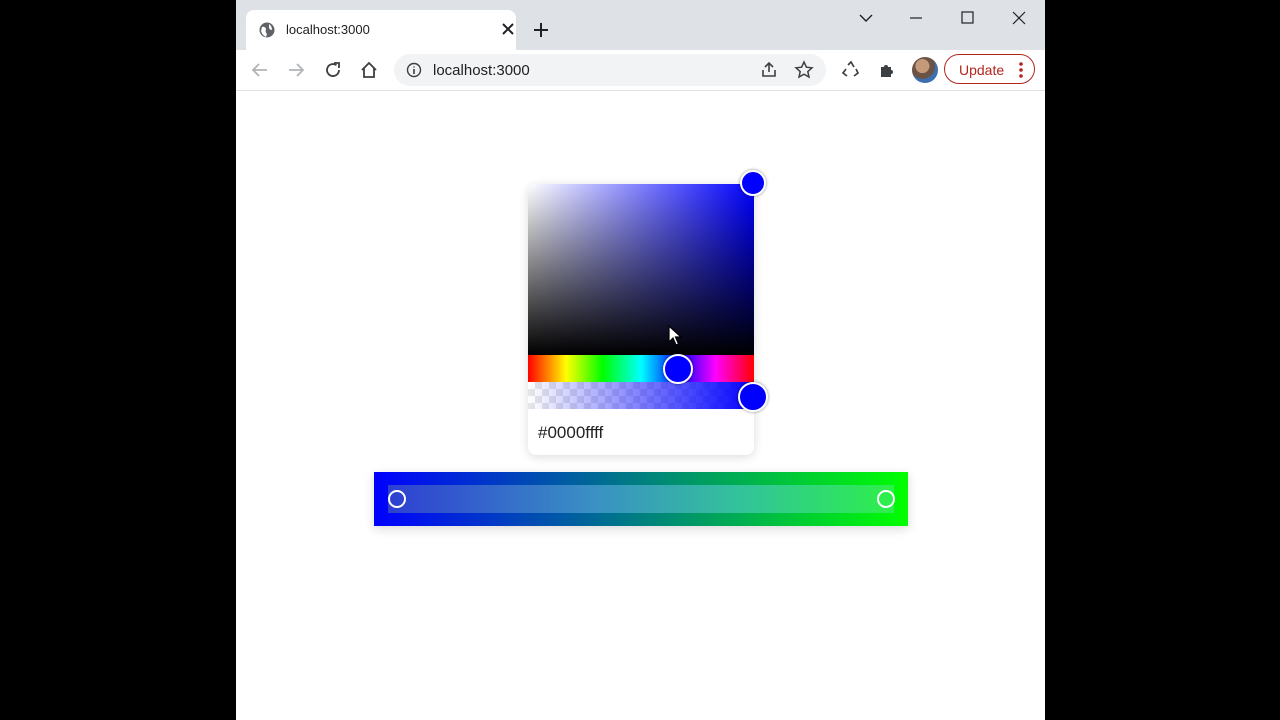 The height and width of the screenshot is (720, 1280). I want to click on info-icon, so click(414, 70).